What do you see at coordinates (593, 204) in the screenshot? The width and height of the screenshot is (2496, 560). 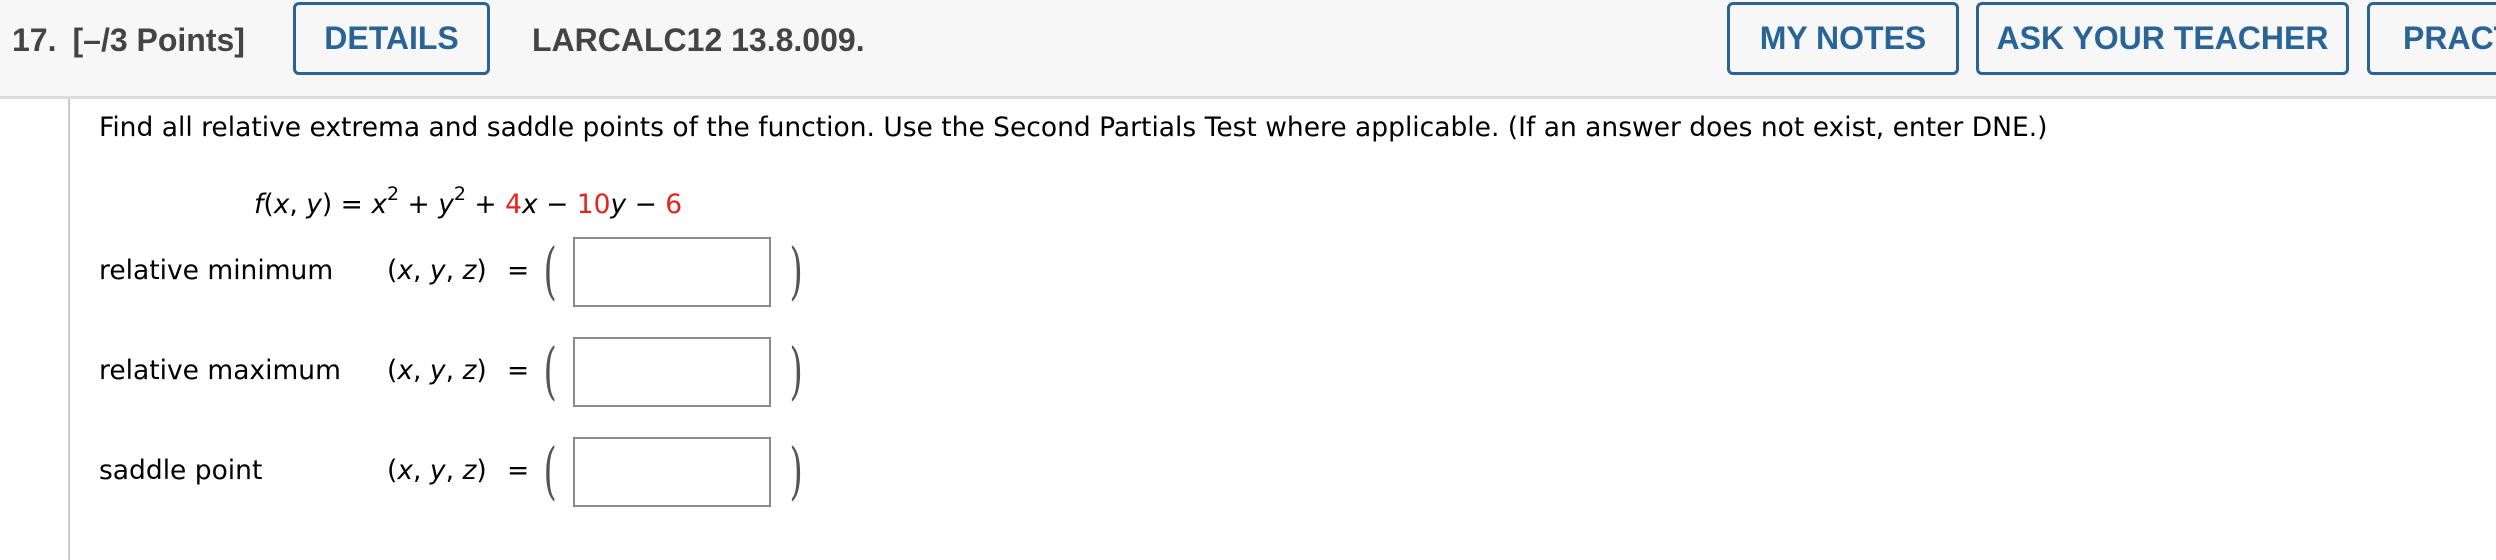 I see `formula-coef-y: 10` at bounding box center [593, 204].